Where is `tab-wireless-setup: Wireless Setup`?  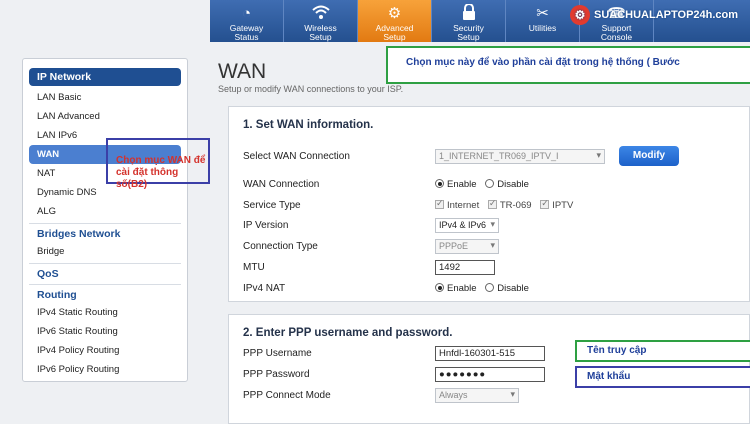
tab-wireless-setup: Wireless Setup is located at coordinates (321, 21).